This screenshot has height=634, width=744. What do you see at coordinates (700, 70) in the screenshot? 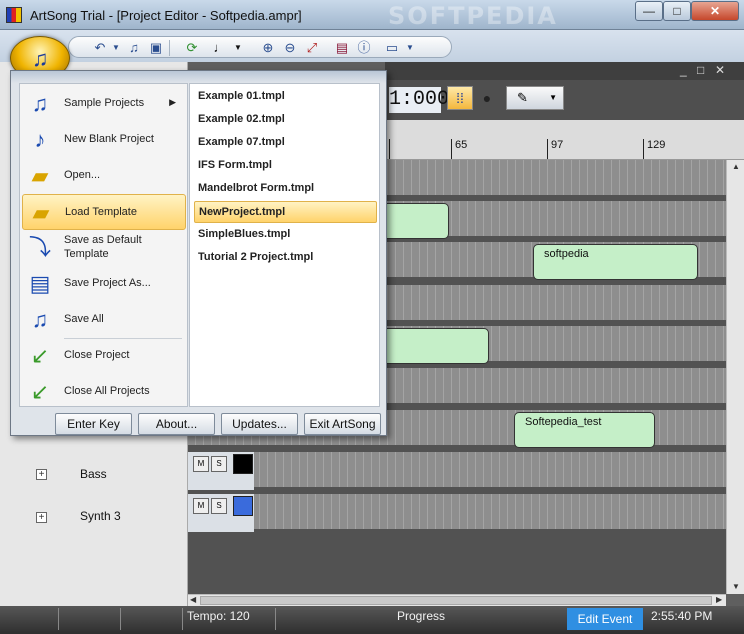
I see `child-maximize-button: □` at bounding box center [700, 70].